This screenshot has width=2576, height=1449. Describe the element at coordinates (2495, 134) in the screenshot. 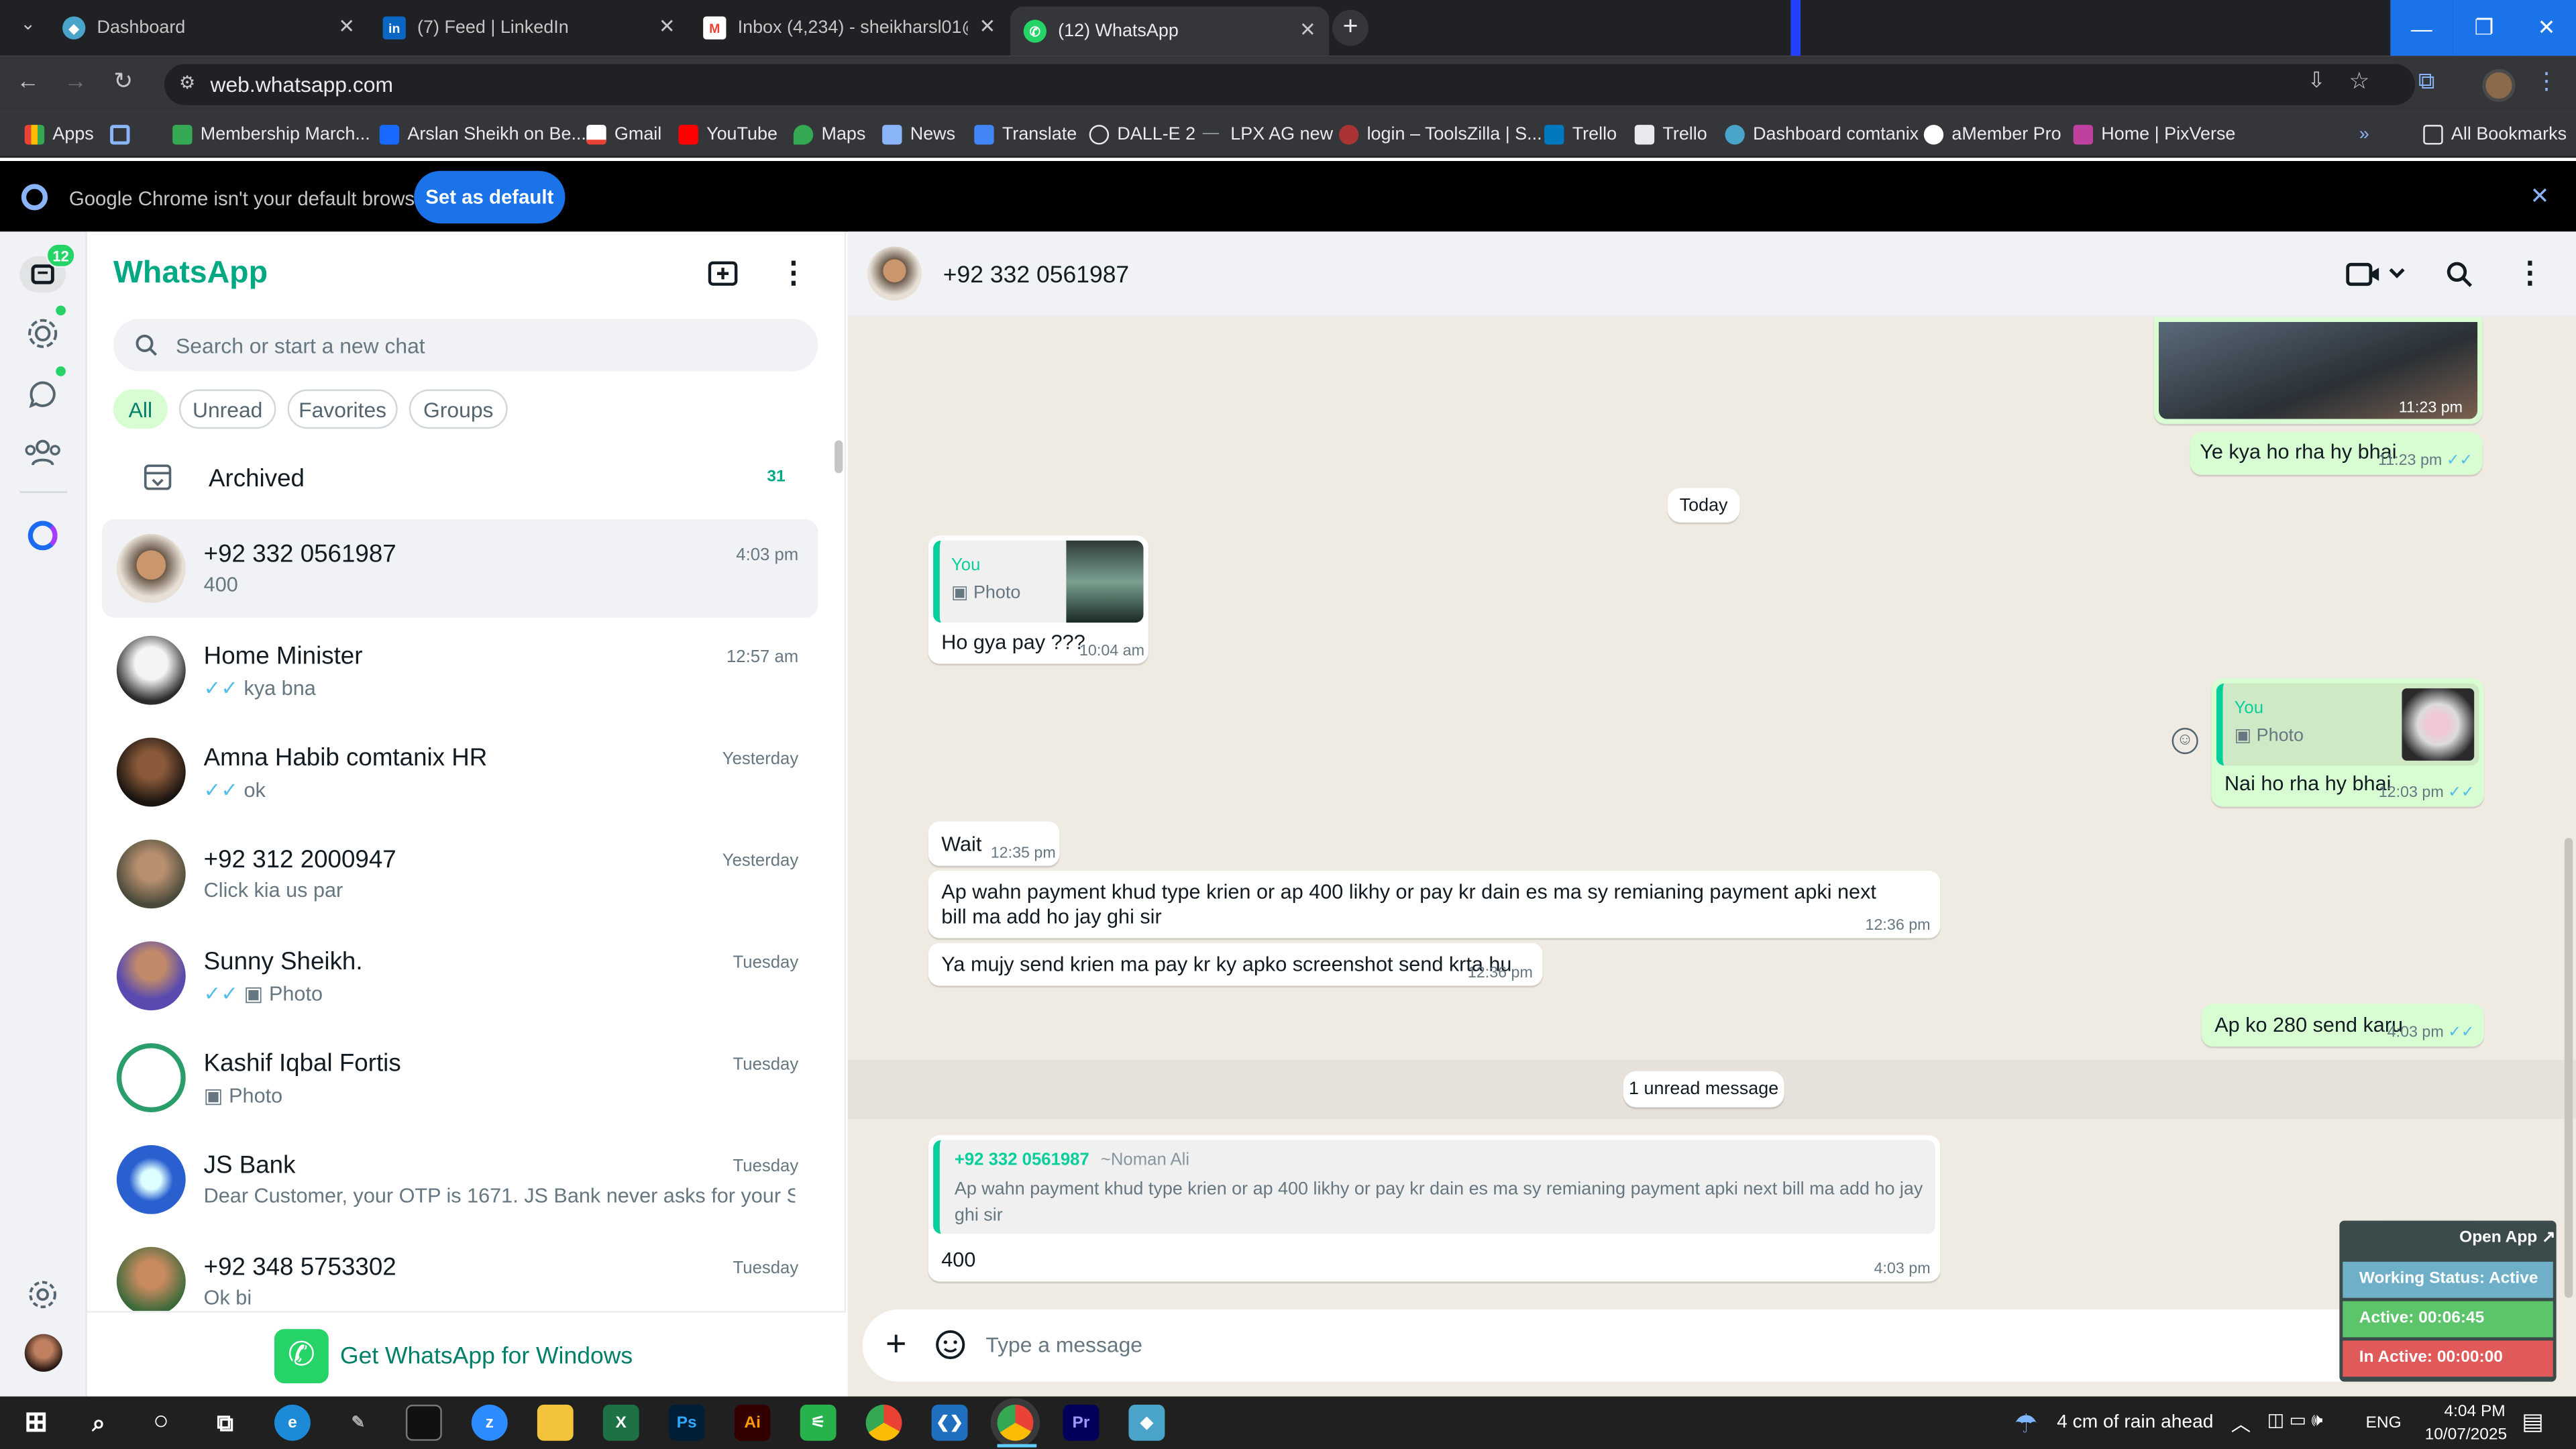

I see `all-bookmarks: All Bookmarks` at that location.